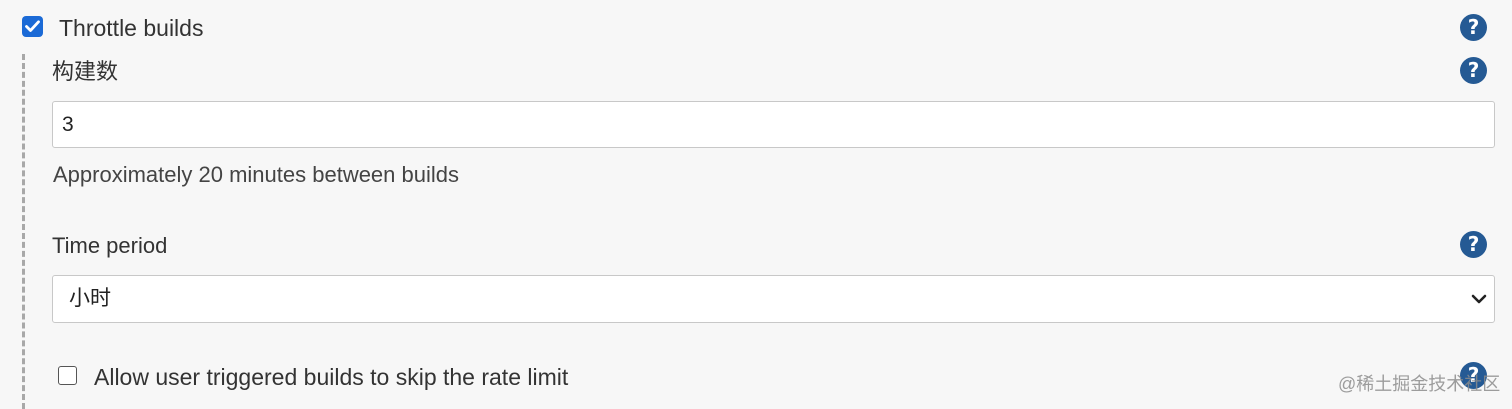 This screenshot has height=409, width=1512. What do you see at coordinates (131, 28) in the screenshot?
I see `throttle-builds-label: Throttle builds` at bounding box center [131, 28].